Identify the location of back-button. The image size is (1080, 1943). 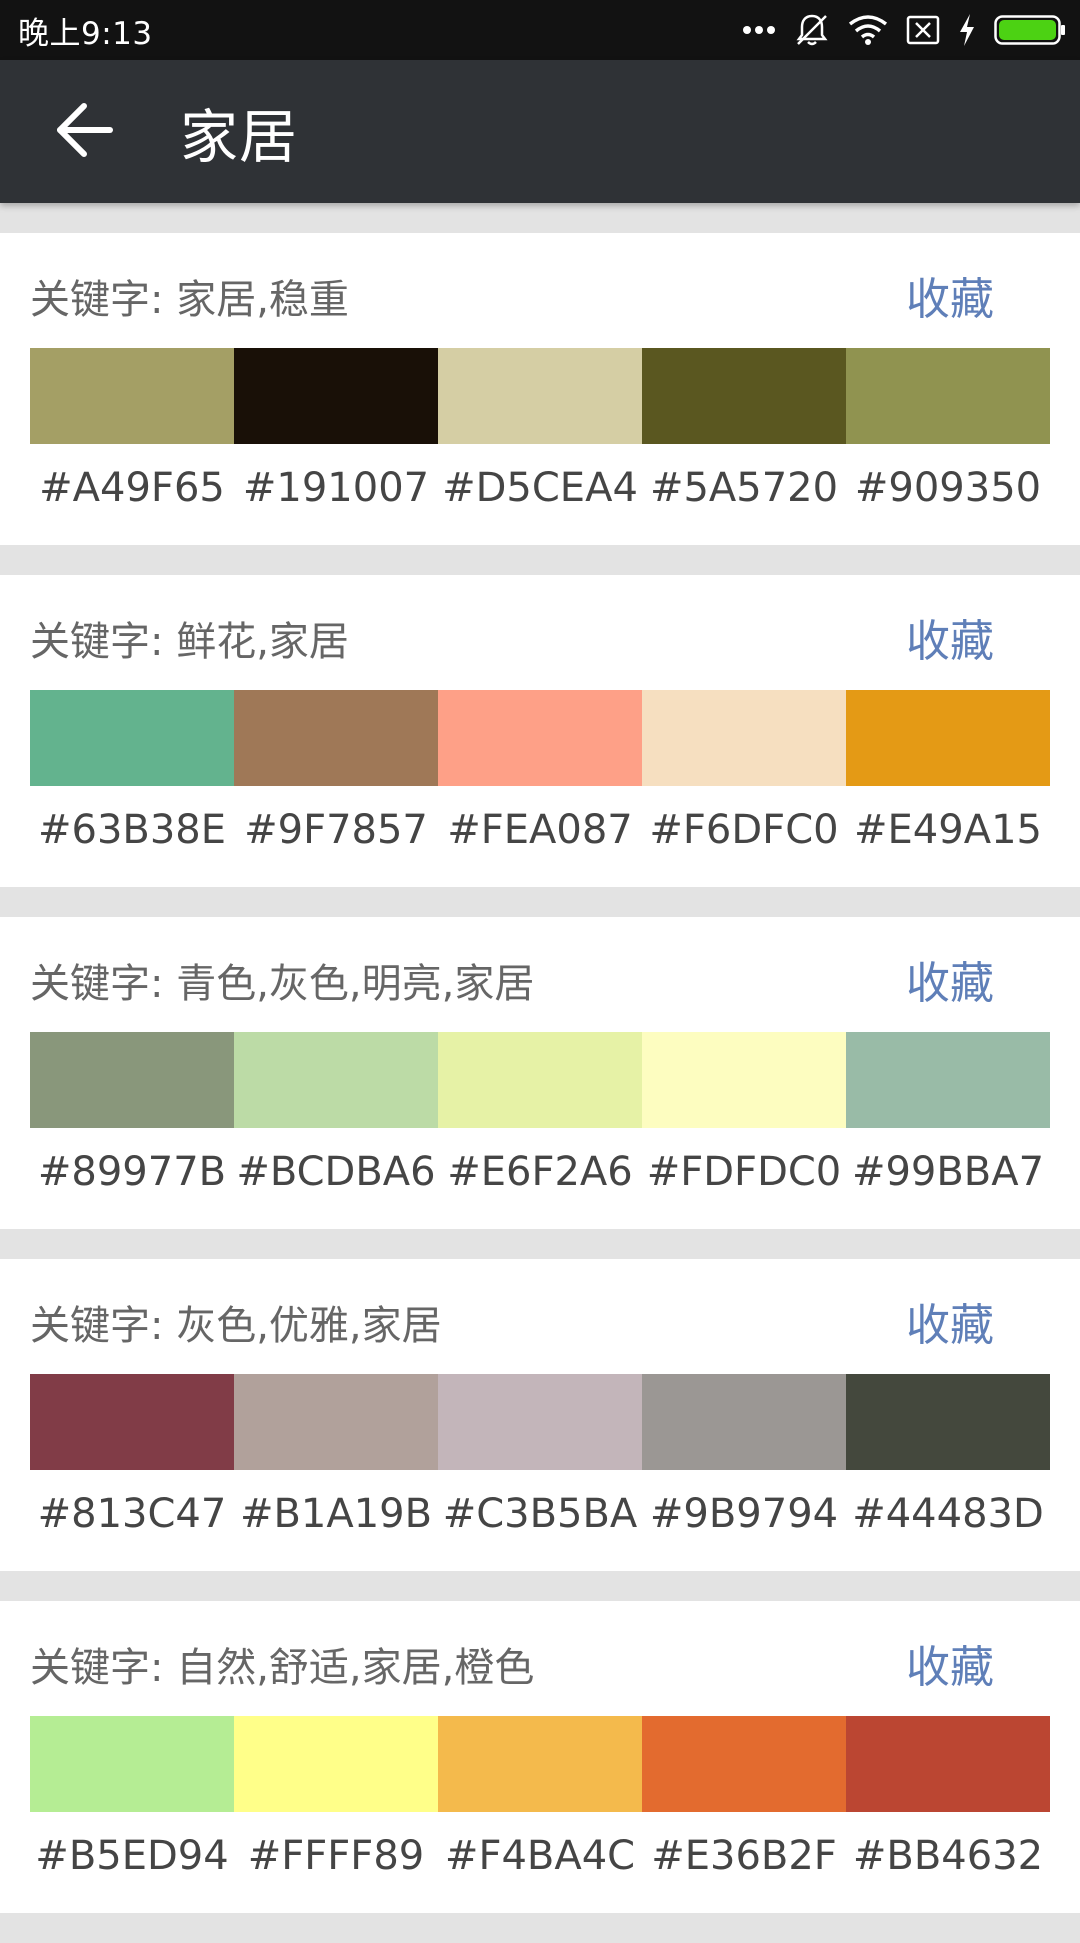
(84, 132).